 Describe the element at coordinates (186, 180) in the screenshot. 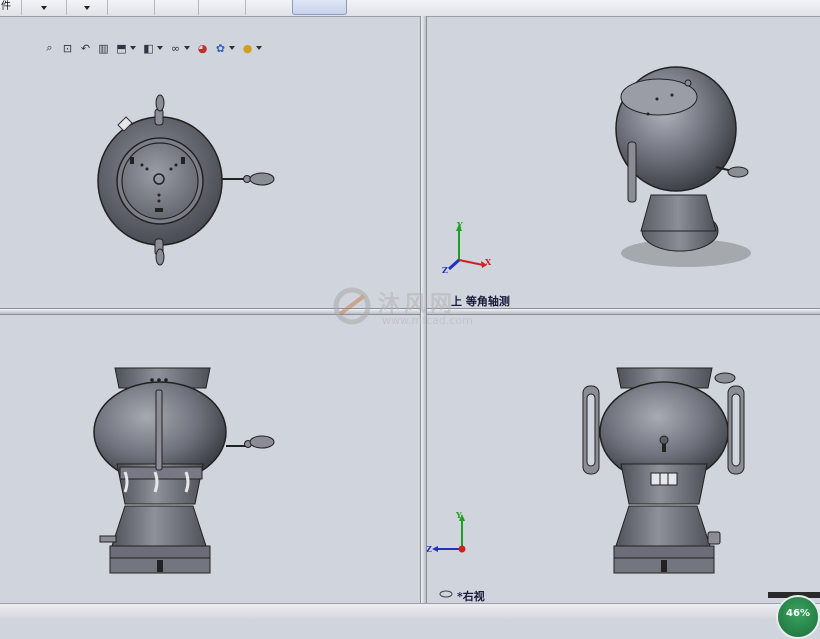

I see `model-top-view` at that location.